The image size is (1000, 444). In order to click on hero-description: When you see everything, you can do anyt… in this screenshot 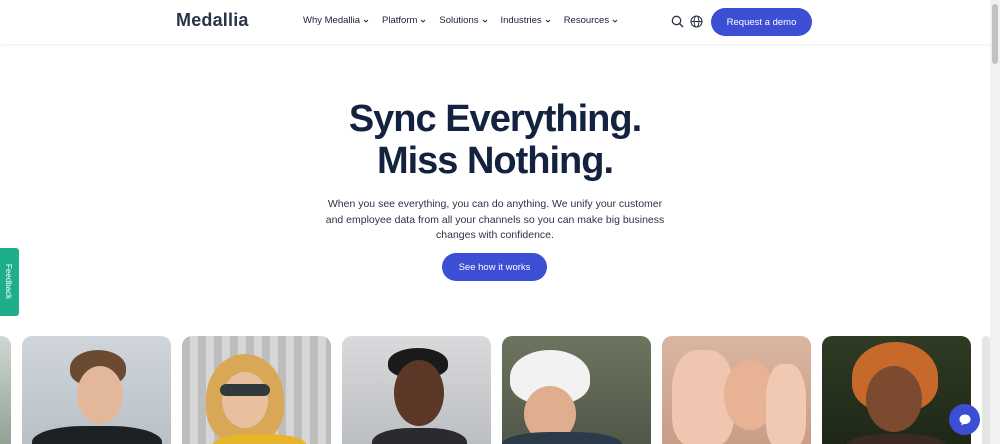, I will do `click(495, 219)`.